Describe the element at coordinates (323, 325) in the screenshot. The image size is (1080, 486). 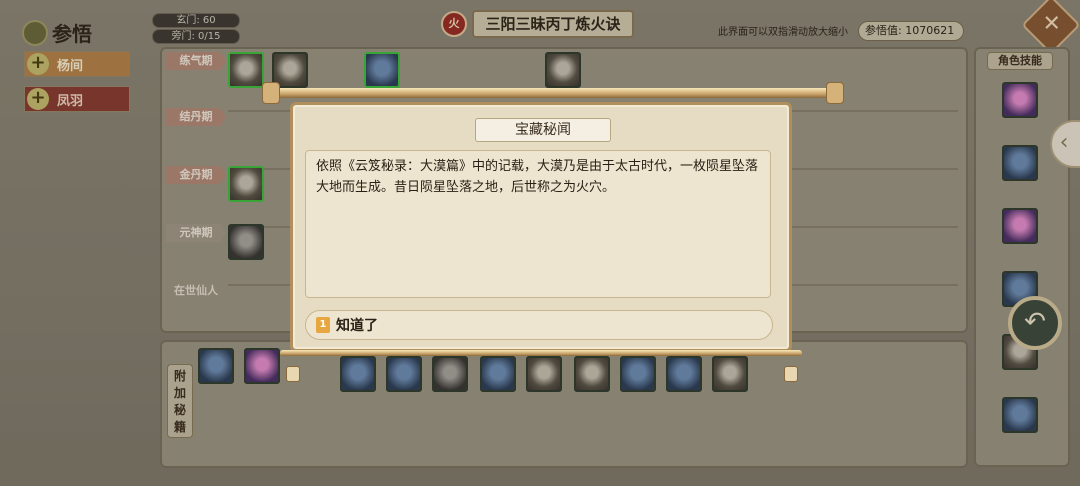
I see `option-index-badge: 1` at that location.